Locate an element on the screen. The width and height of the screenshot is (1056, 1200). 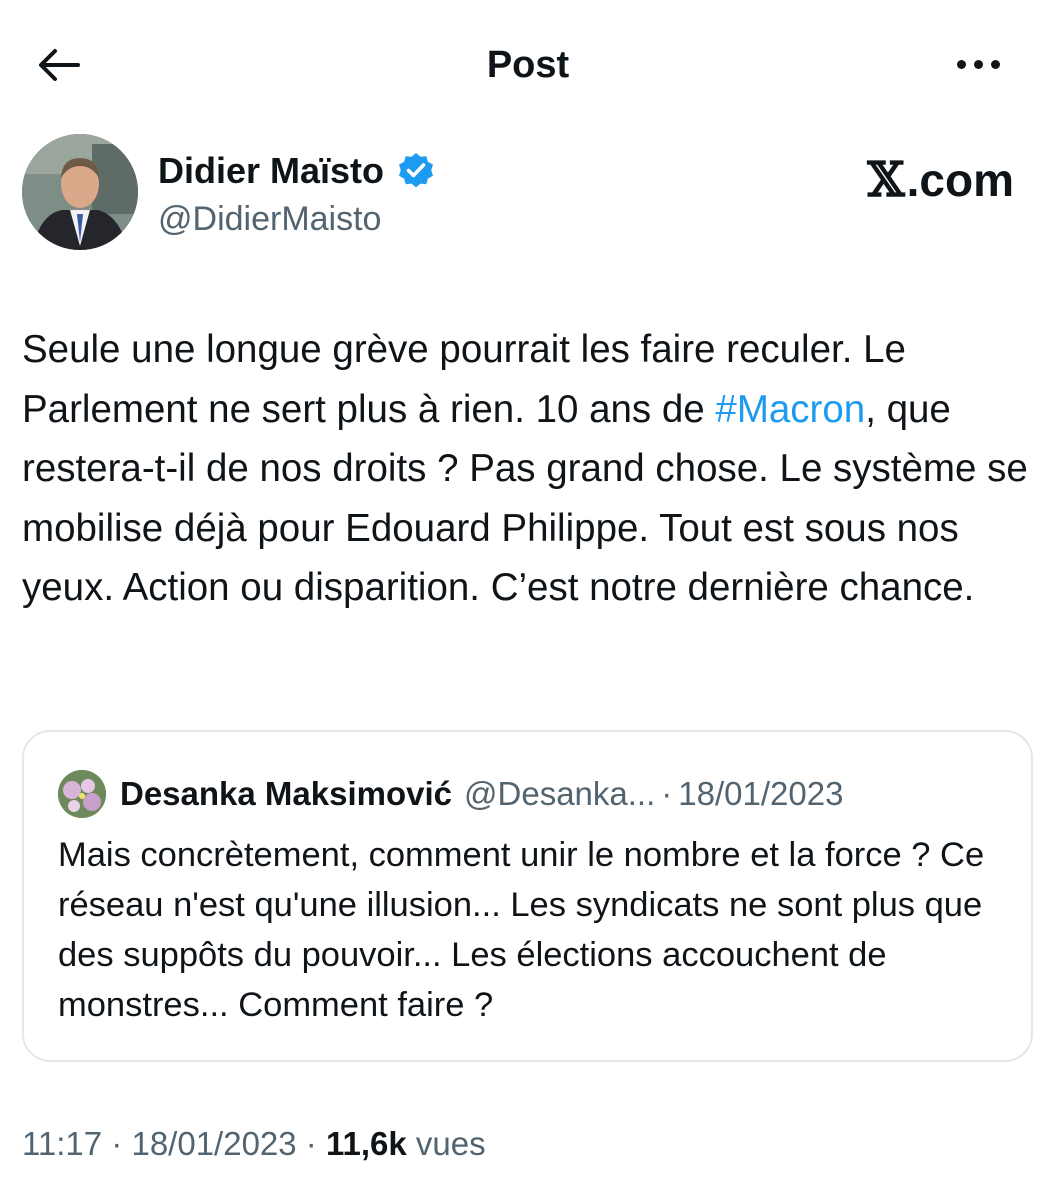
verified-badge-icon is located at coordinates (416, 170).